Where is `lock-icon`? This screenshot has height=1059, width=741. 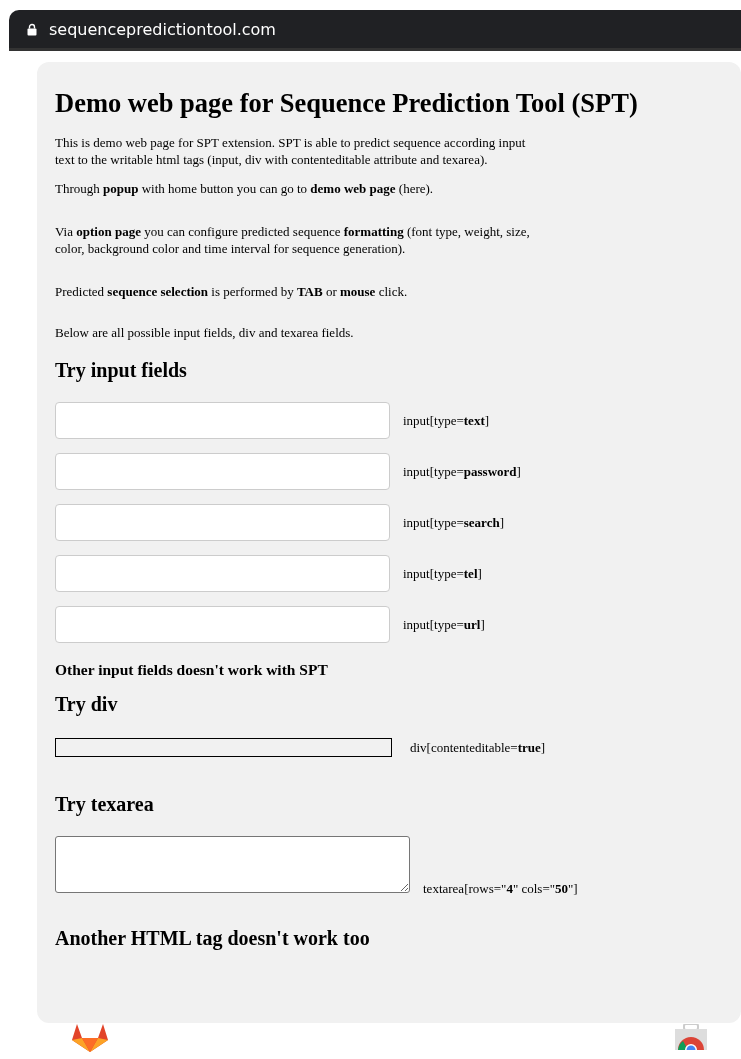
lock-icon is located at coordinates (32, 29).